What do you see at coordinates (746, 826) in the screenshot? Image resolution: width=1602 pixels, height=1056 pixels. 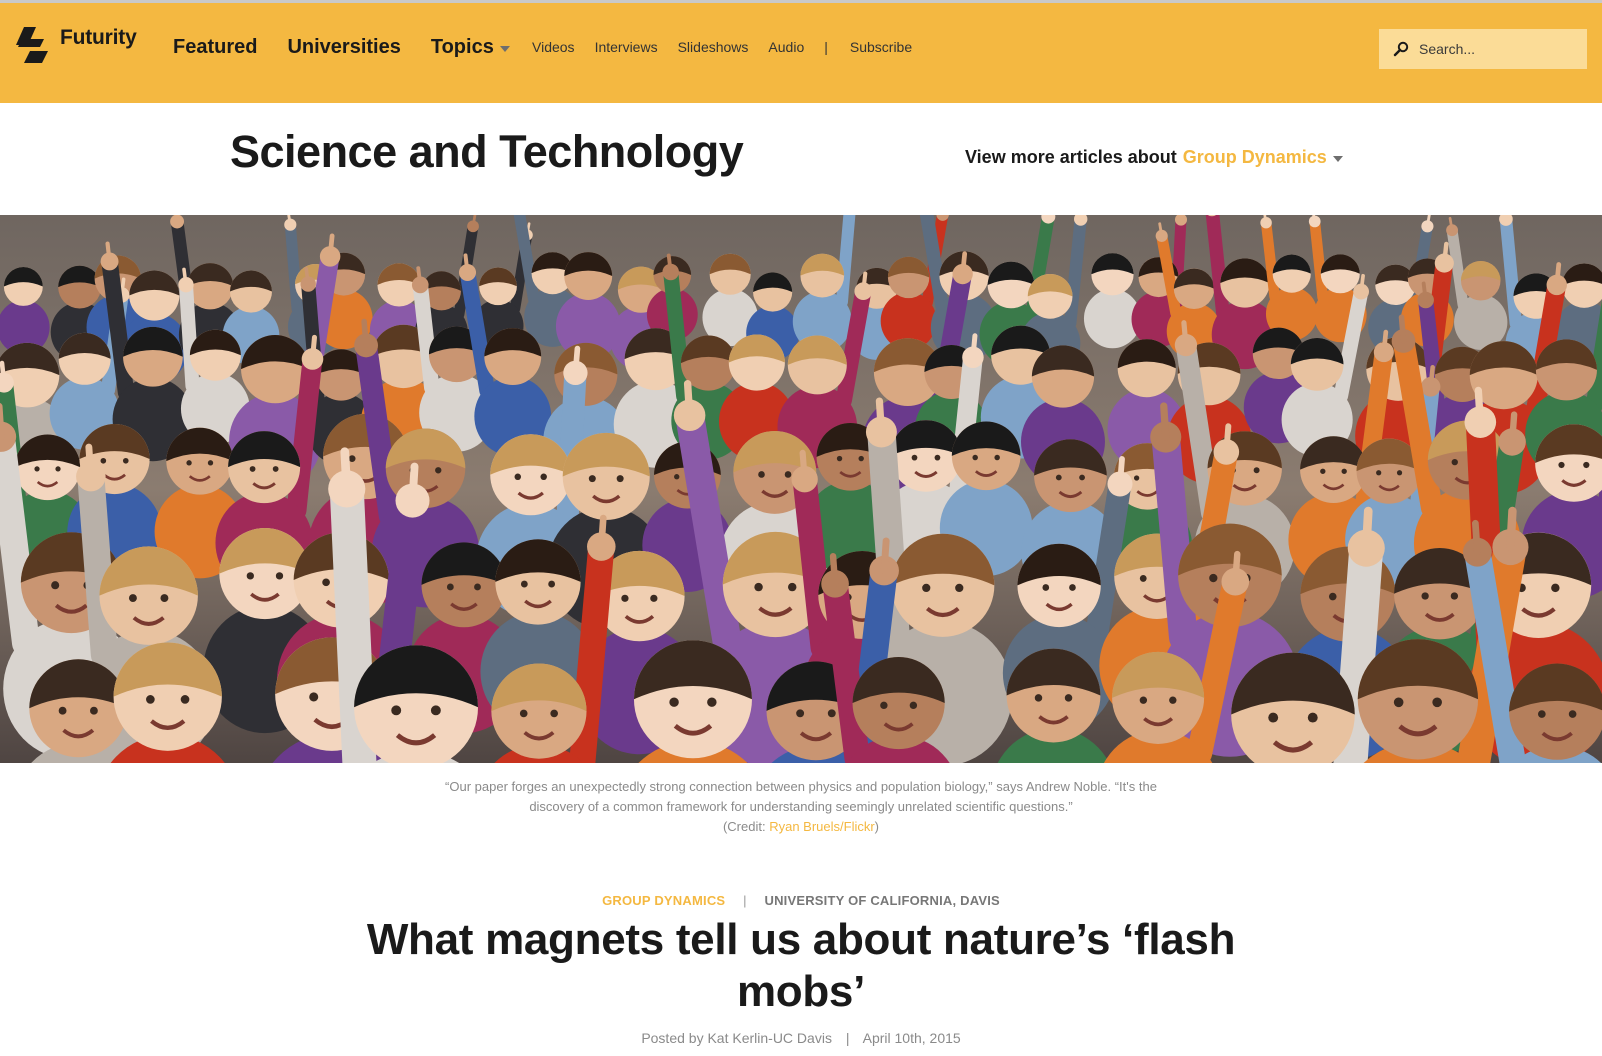 I see `caption-credit-prefix: (Credit:` at bounding box center [746, 826].